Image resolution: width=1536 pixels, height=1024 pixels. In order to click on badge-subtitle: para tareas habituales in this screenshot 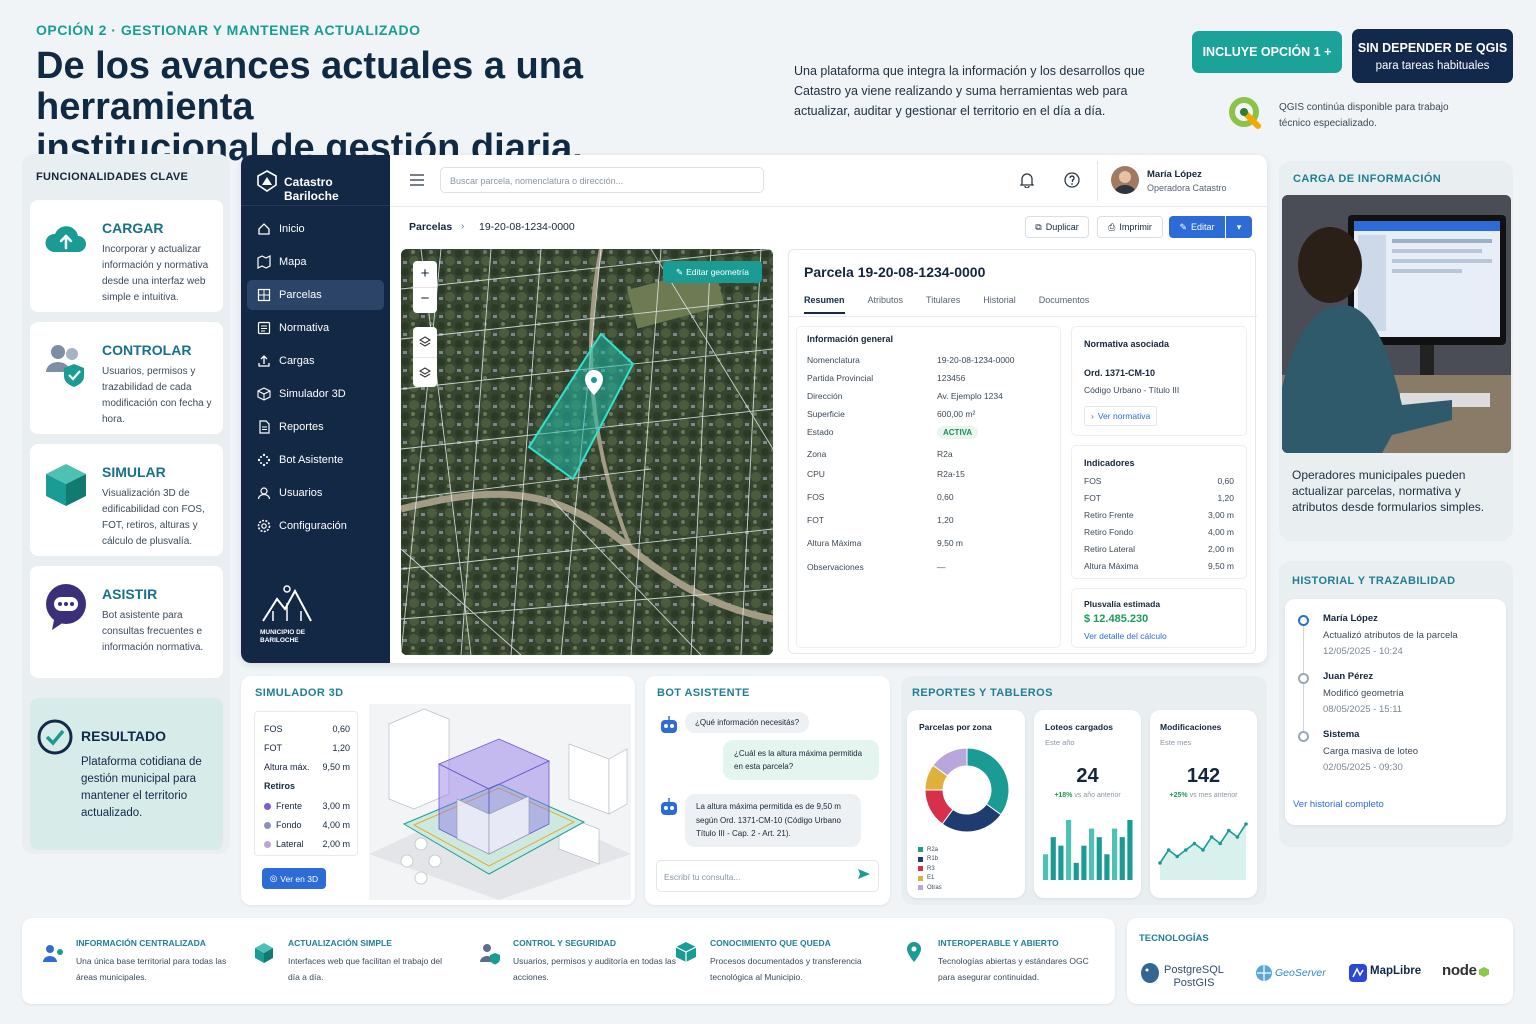, I will do `click(1432, 66)`.